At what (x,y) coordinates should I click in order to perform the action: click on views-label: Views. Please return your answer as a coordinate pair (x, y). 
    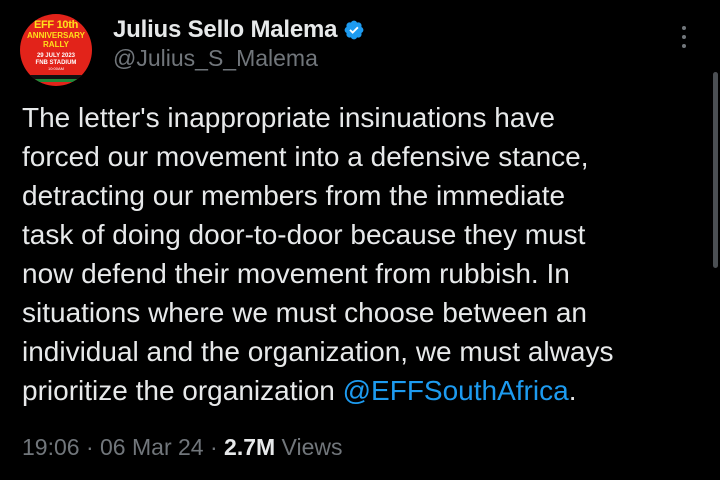
    Looking at the image, I should click on (309, 447).